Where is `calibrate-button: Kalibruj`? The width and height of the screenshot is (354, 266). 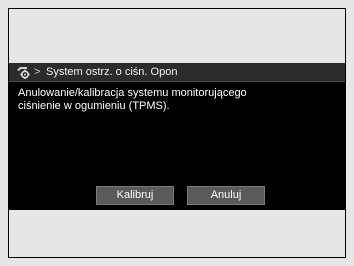
calibrate-button: Kalibruj is located at coordinates (135, 195).